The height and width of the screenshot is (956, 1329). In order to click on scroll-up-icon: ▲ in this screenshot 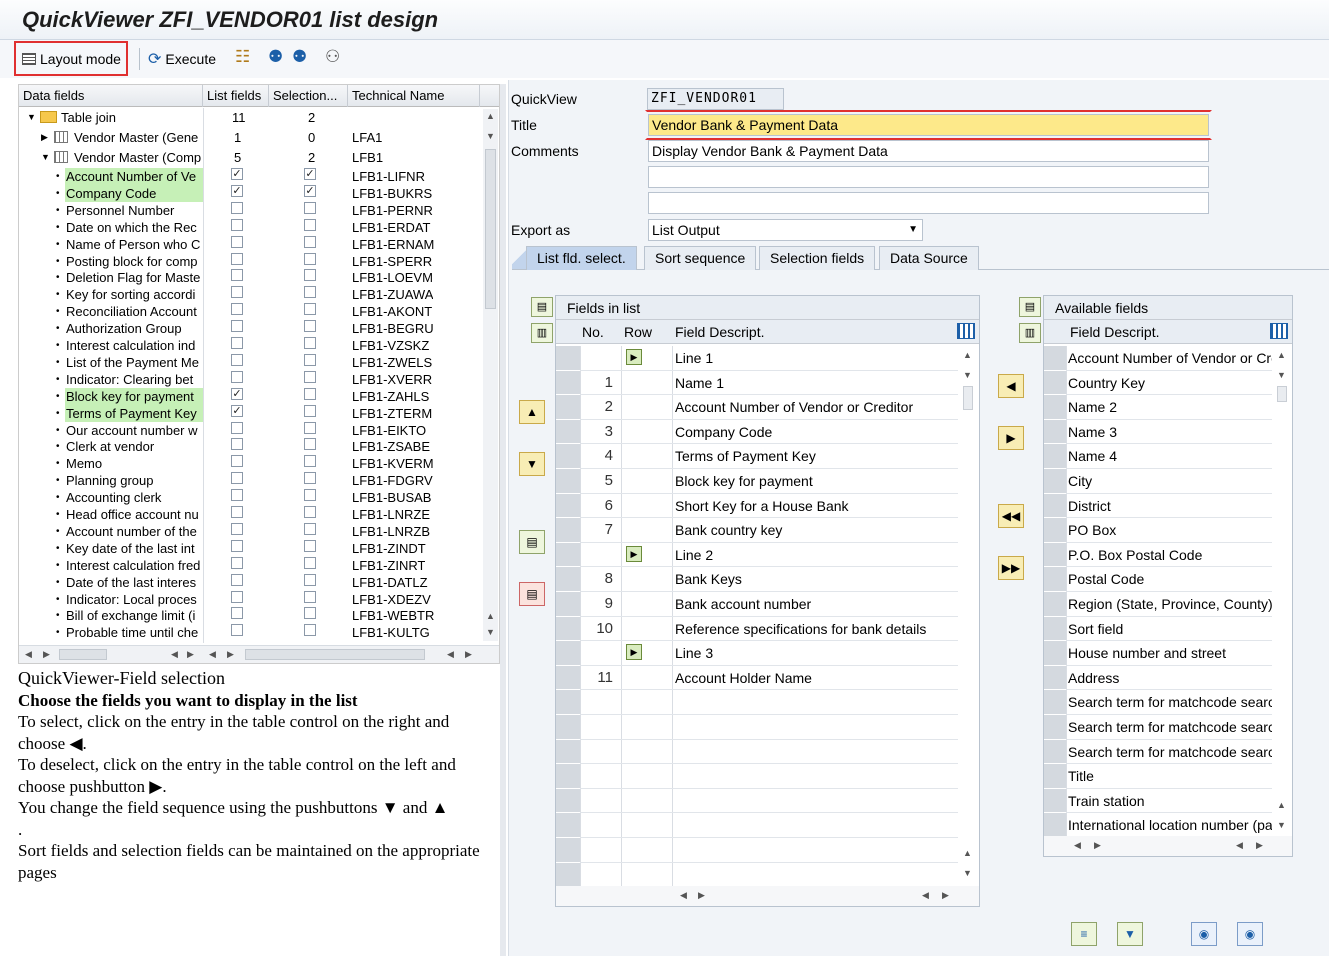, I will do `click(490, 616)`.